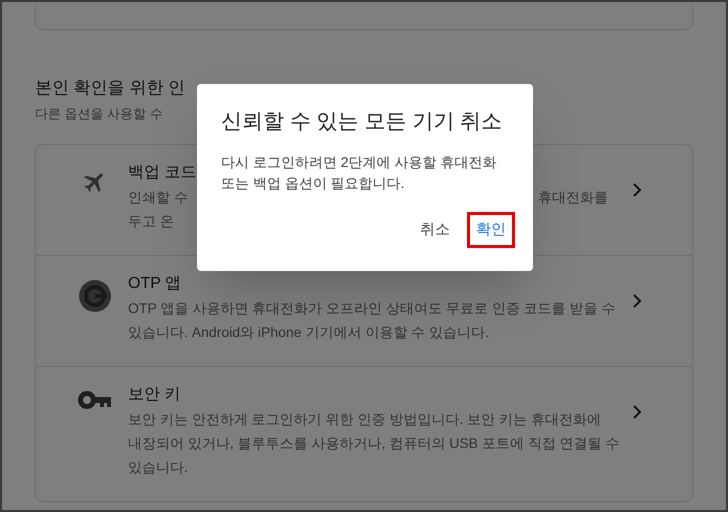  I want to click on option-description: OTP 앱을 사용하면 휴대전화가 오프라인 상태여도 무료로 인증 코드를 받을 수, so click(372, 308).